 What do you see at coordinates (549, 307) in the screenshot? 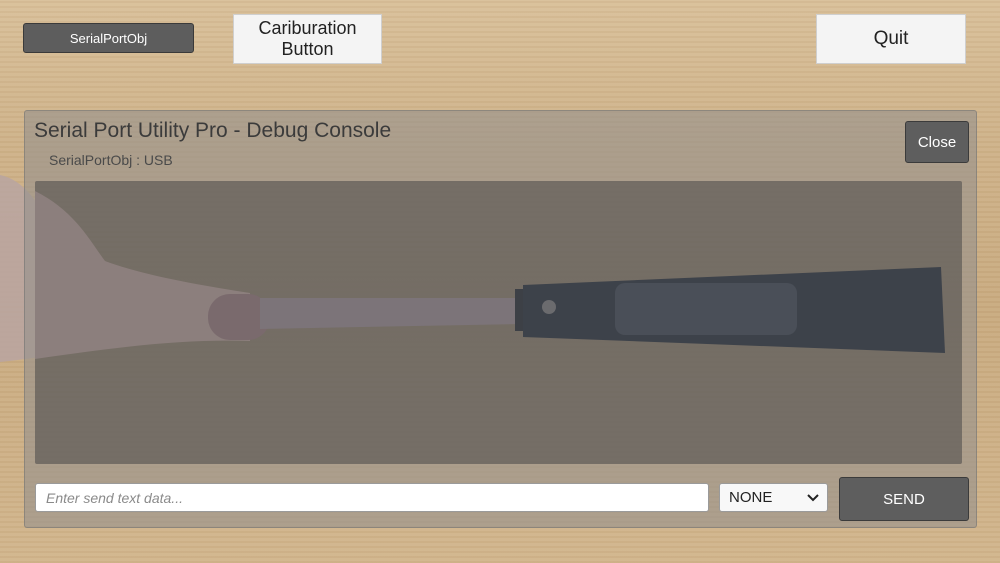
I see `blade-hole` at bounding box center [549, 307].